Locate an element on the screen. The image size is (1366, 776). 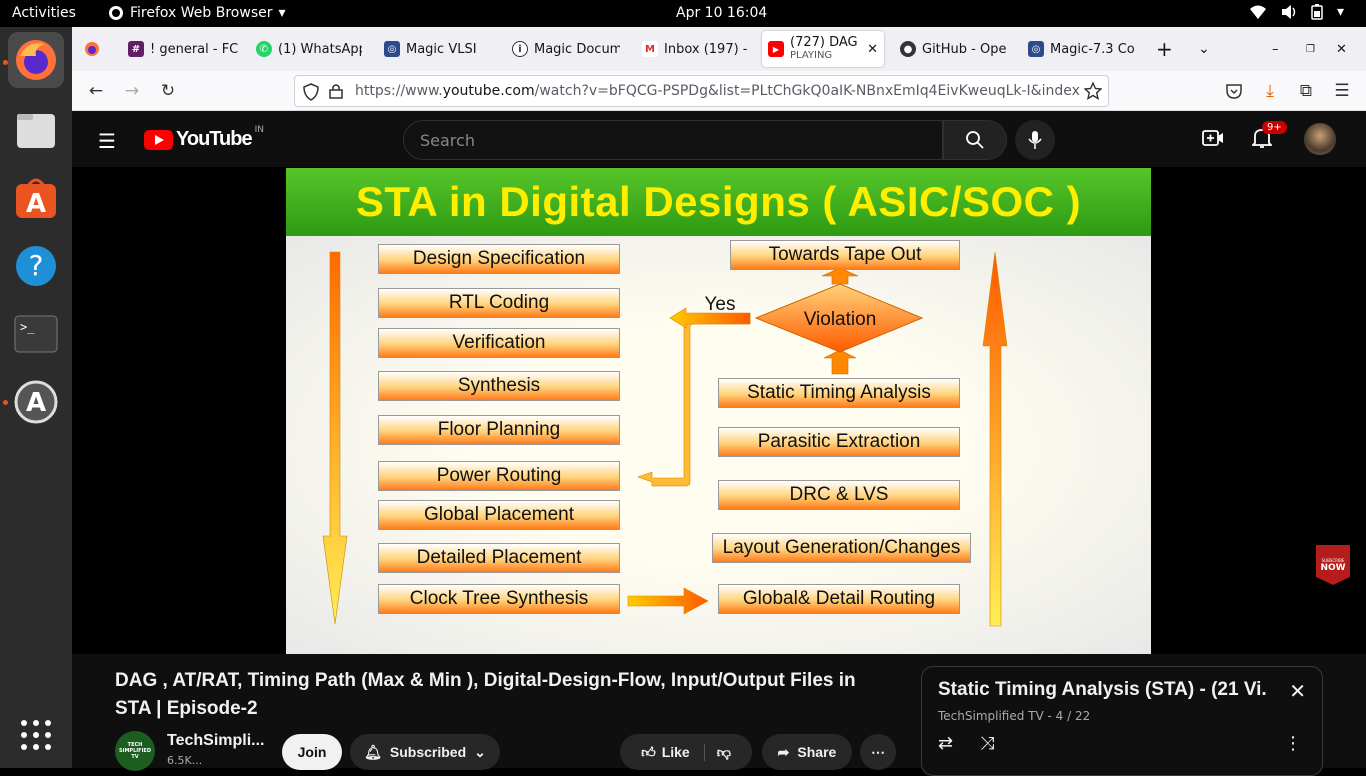
firefox-small-icon is located at coordinates (116, 13).